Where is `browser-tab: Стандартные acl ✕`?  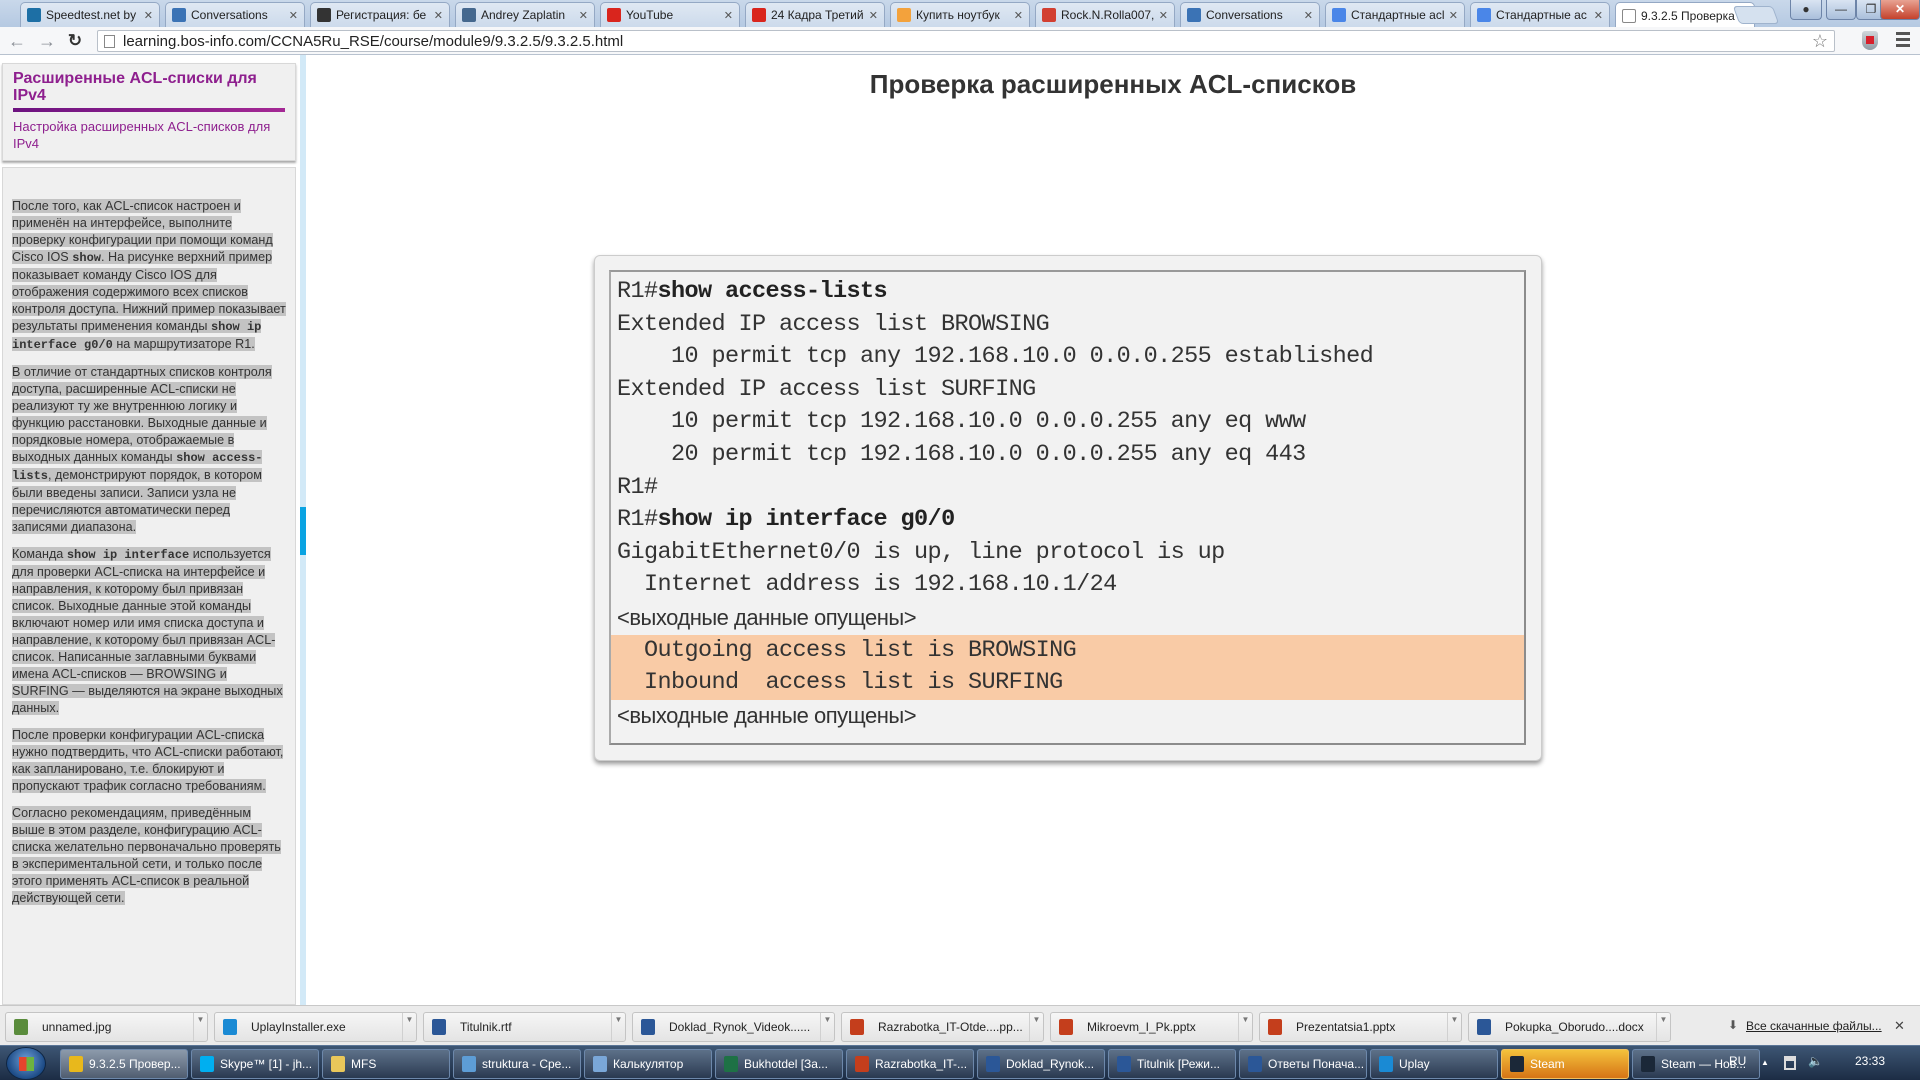
browser-tab: Стандартные acl ✕ is located at coordinates (1395, 14).